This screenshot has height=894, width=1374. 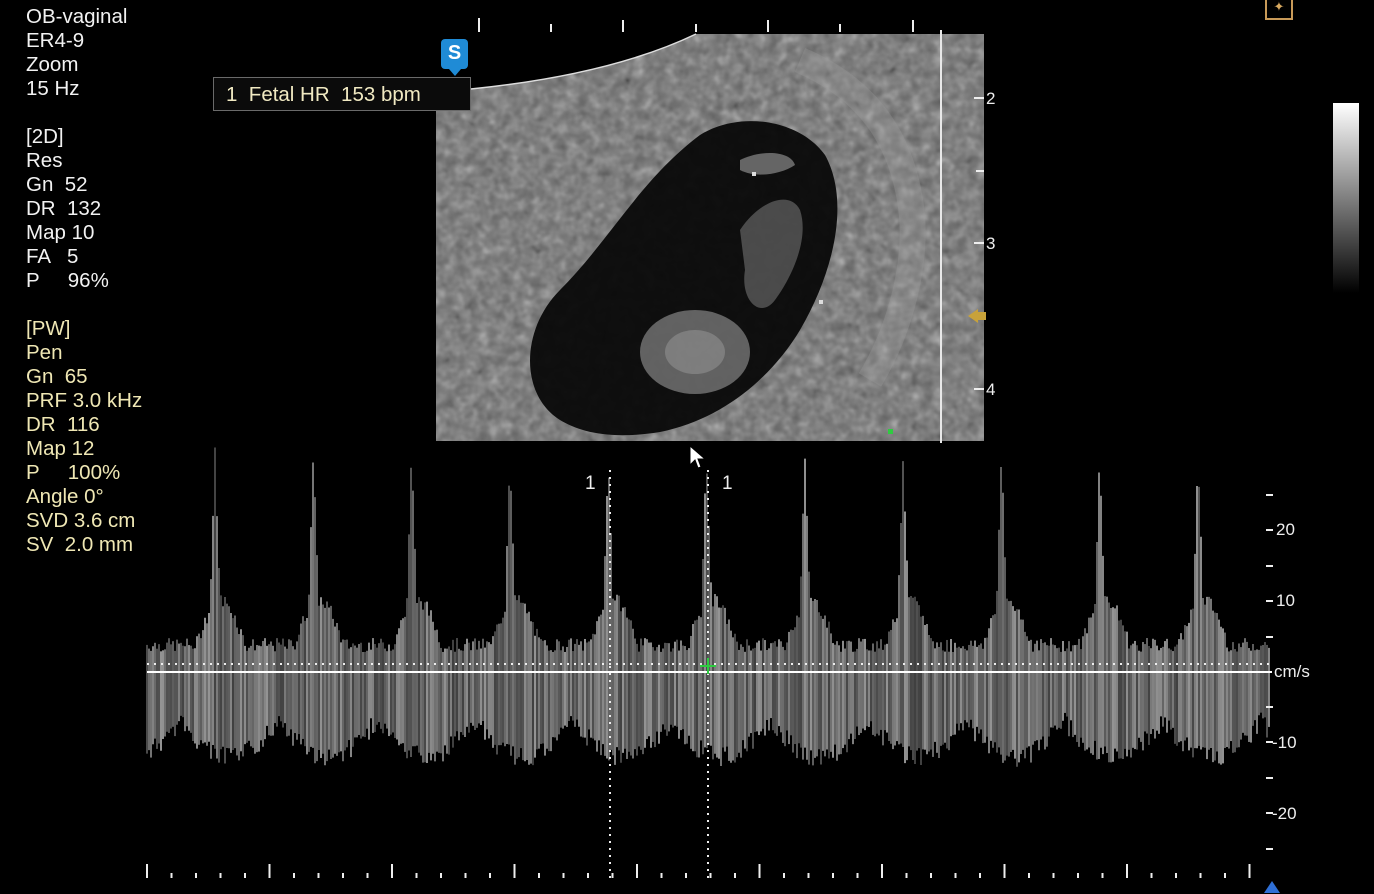 I want to click on pw-map: Map 12, so click(x=60, y=448).